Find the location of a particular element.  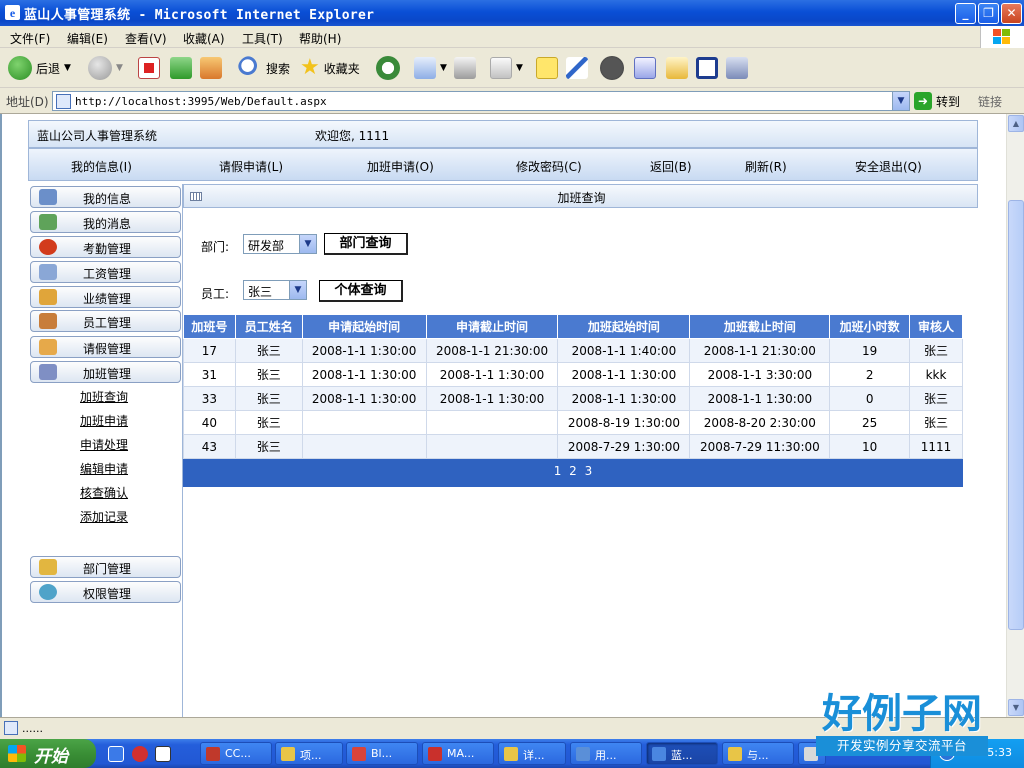

emp-label: 员工: is located at coordinates (215, 294).